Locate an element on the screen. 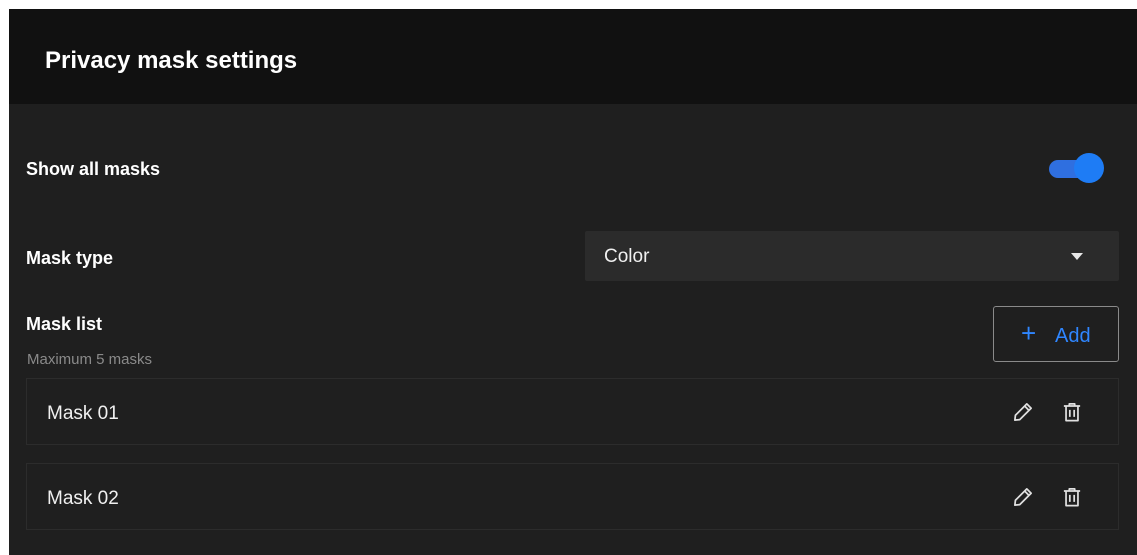  mask-name: Mask 01 is located at coordinates (83, 413).